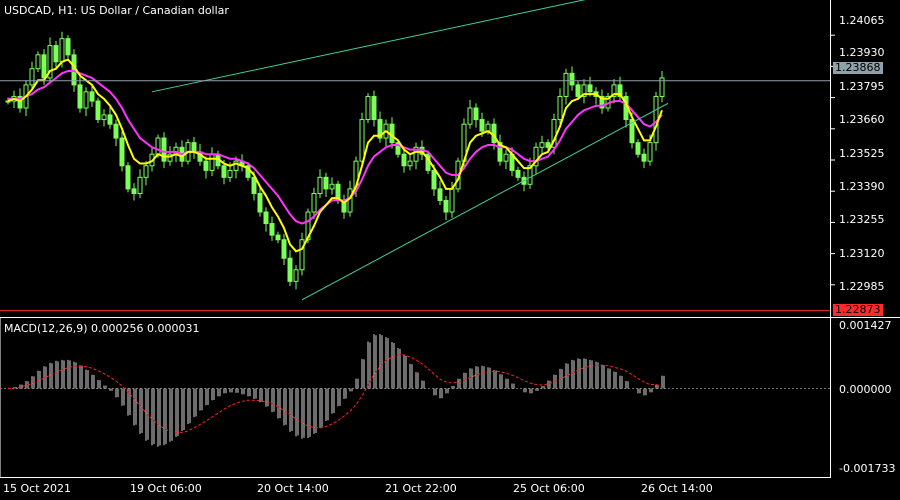  I want to click on macd-tick: -0.001733, so click(867, 468).